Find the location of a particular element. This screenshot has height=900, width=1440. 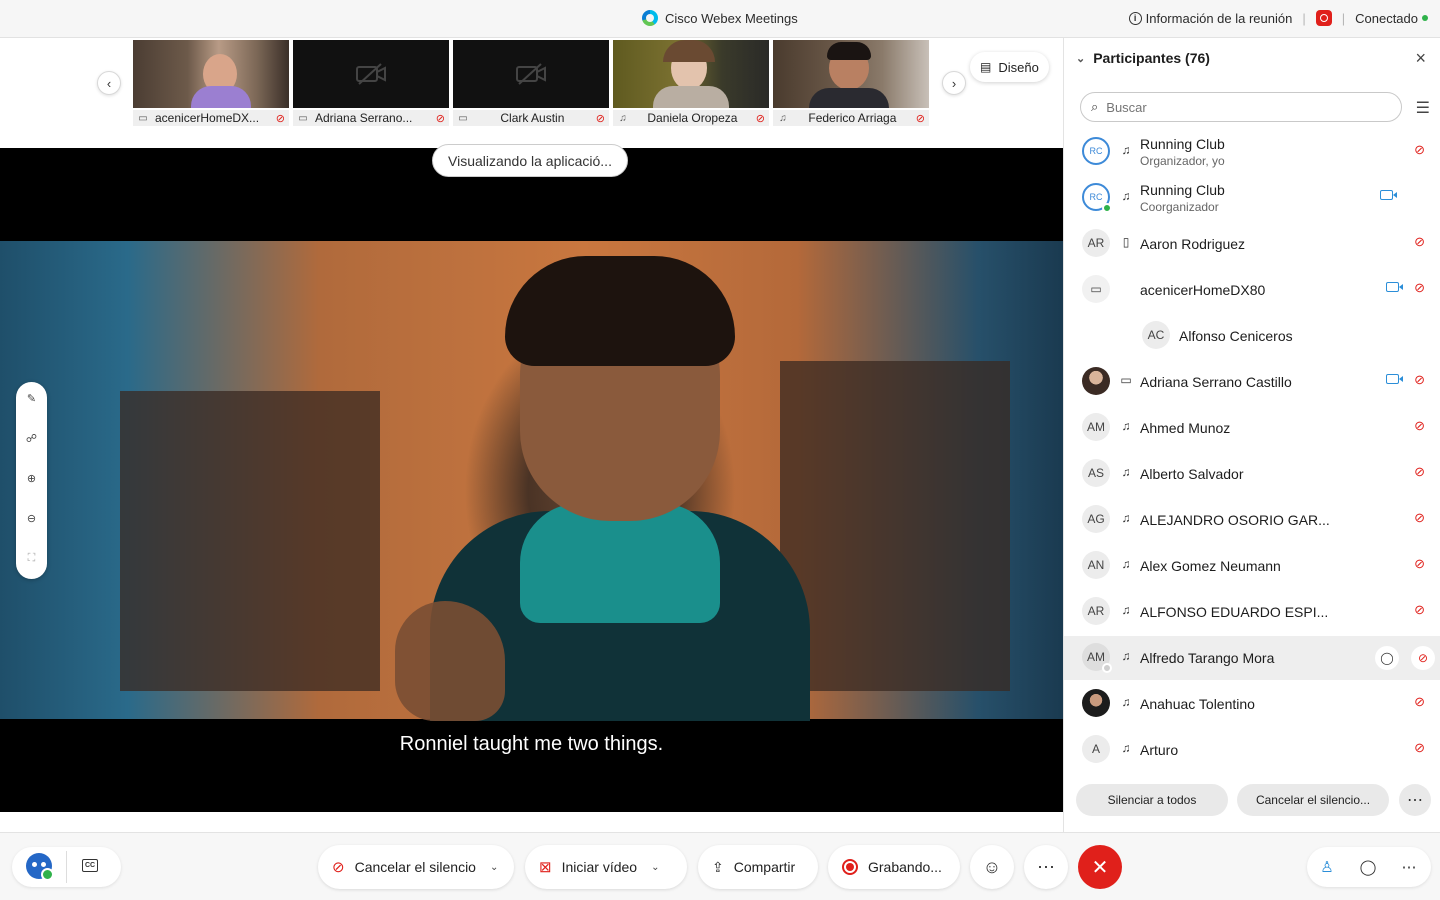

annotate-pen-icon: ✎ is located at coordinates (31, 398).